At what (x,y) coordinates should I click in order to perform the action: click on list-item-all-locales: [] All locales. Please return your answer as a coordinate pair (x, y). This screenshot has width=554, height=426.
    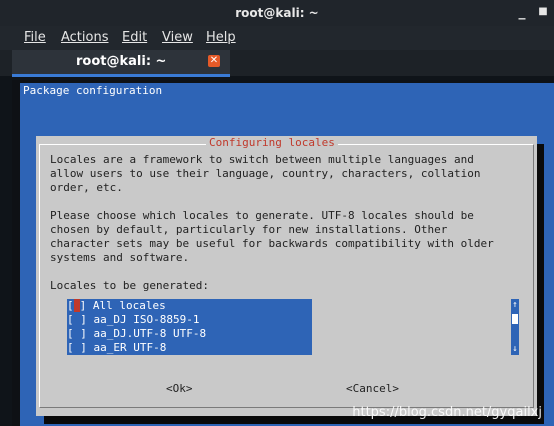
    Looking at the image, I should click on (116, 306).